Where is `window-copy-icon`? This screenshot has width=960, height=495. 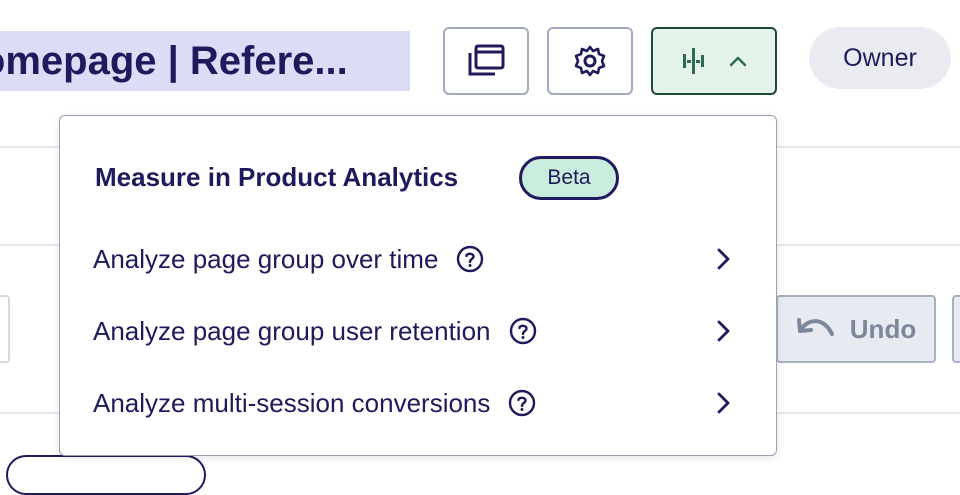
window-copy-icon is located at coordinates (486, 60).